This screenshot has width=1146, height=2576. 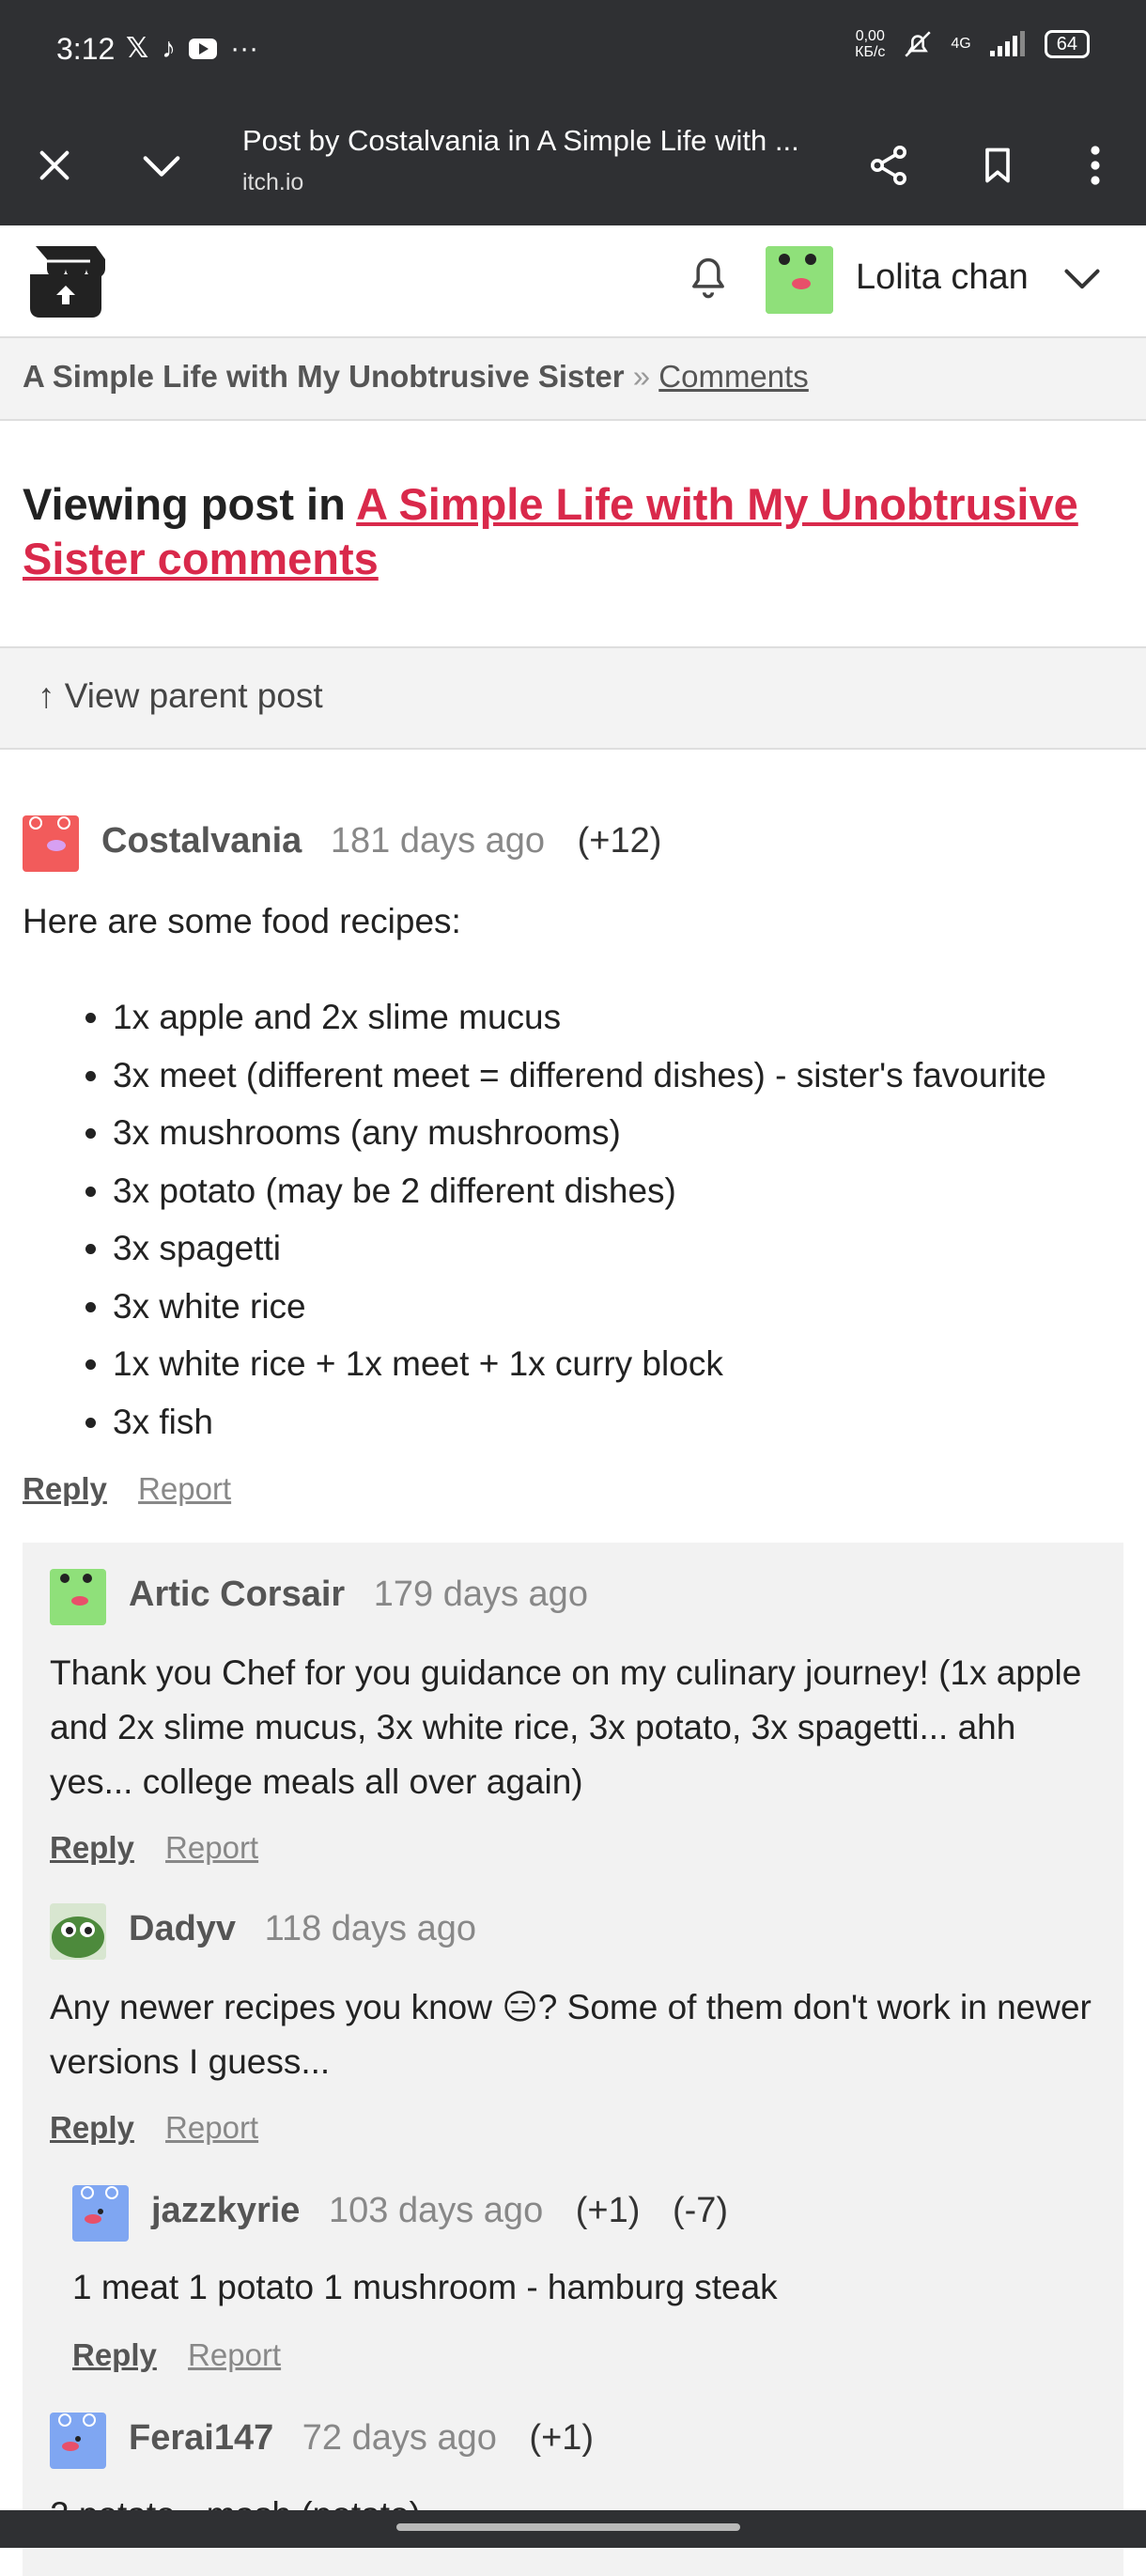 What do you see at coordinates (961, 44) in the screenshot?
I see `network-type: 4G` at bounding box center [961, 44].